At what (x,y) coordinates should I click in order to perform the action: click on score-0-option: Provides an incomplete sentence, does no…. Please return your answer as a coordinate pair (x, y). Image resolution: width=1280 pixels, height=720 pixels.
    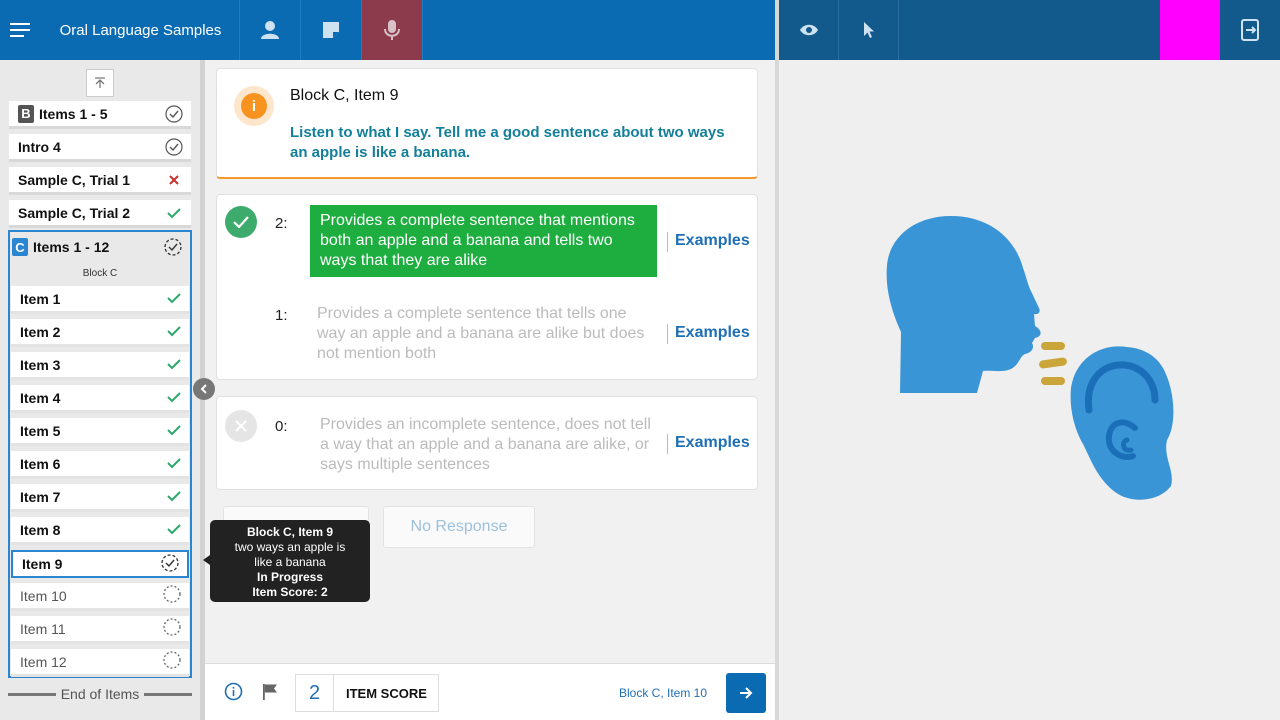
    Looking at the image, I should click on (490, 445).